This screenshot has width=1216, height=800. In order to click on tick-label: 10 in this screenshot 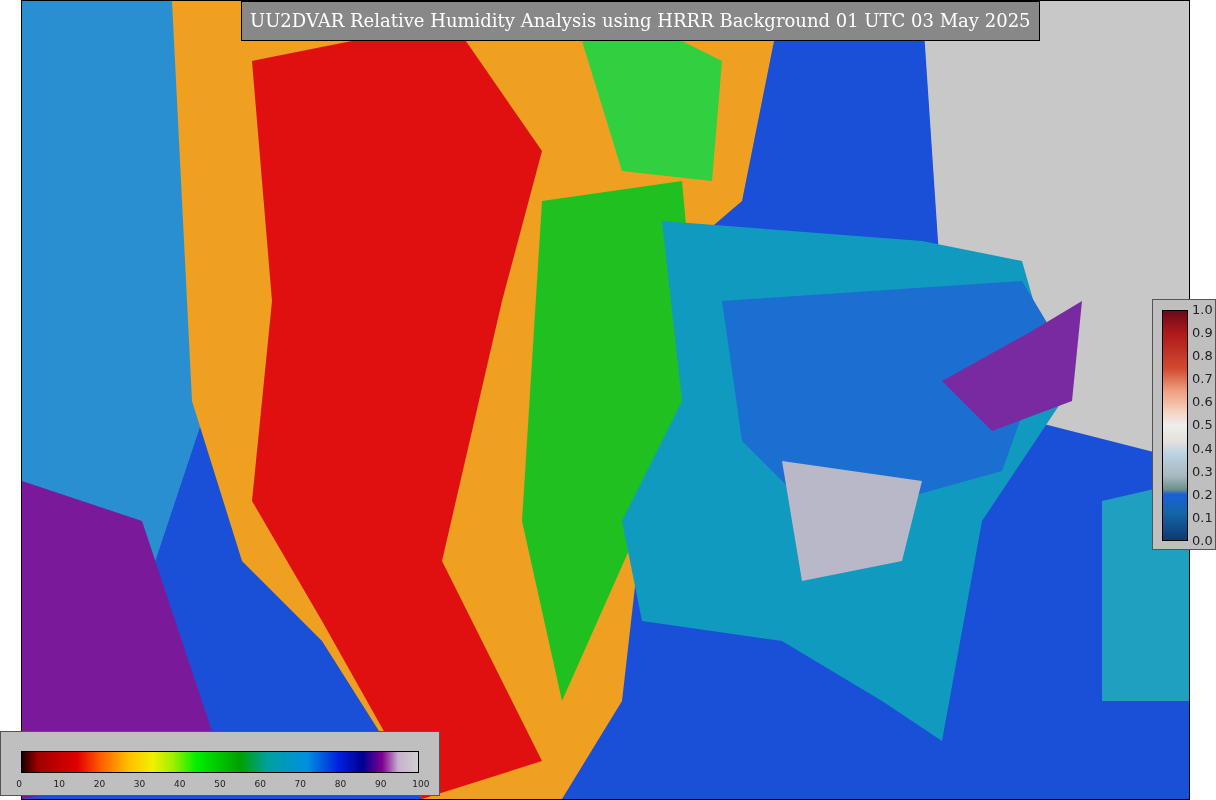, I will do `click(59, 784)`.